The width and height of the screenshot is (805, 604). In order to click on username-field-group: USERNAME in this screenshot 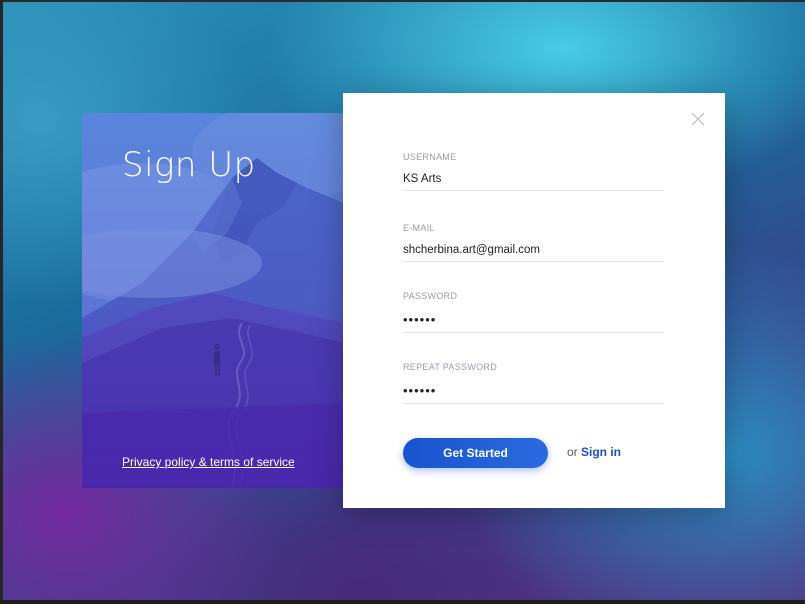, I will do `click(533, 171)`.